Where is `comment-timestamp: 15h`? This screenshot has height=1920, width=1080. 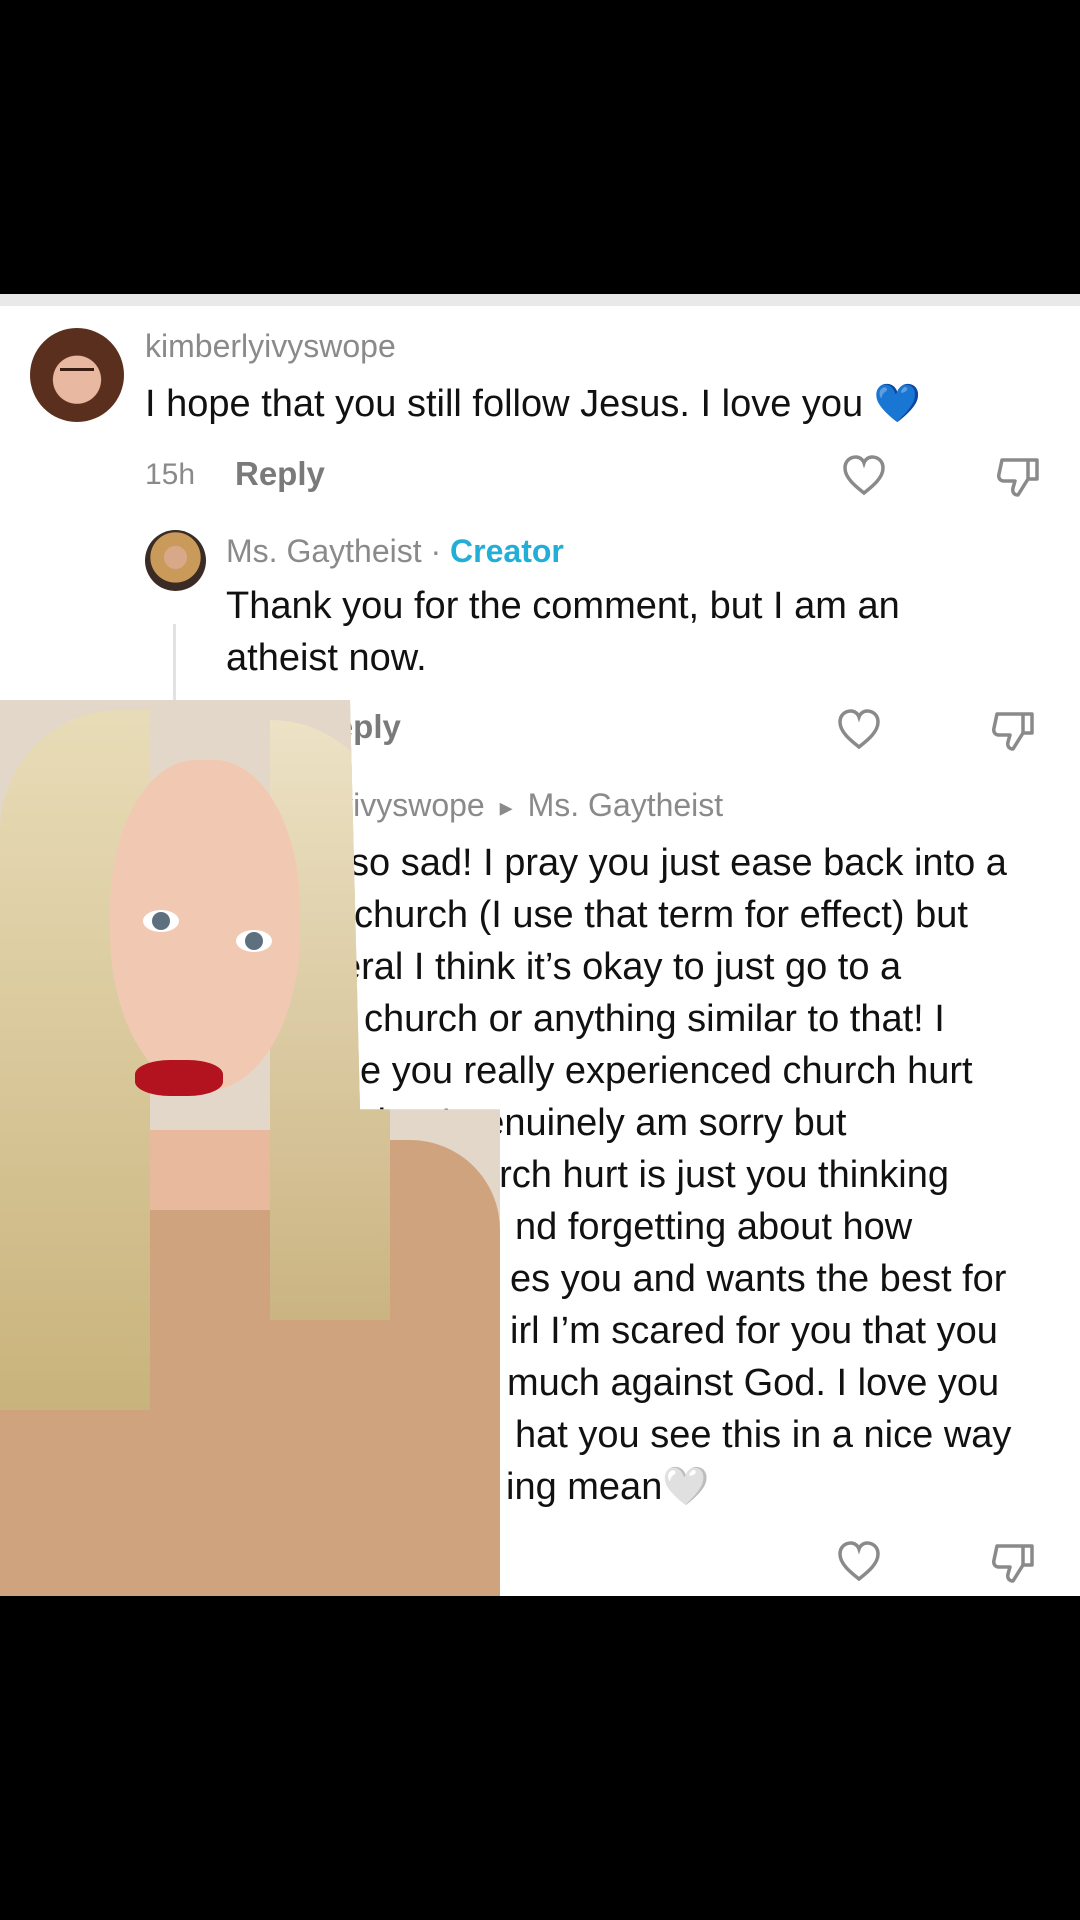 comment-timestamp: 15h is located at coordinates (170, 474).